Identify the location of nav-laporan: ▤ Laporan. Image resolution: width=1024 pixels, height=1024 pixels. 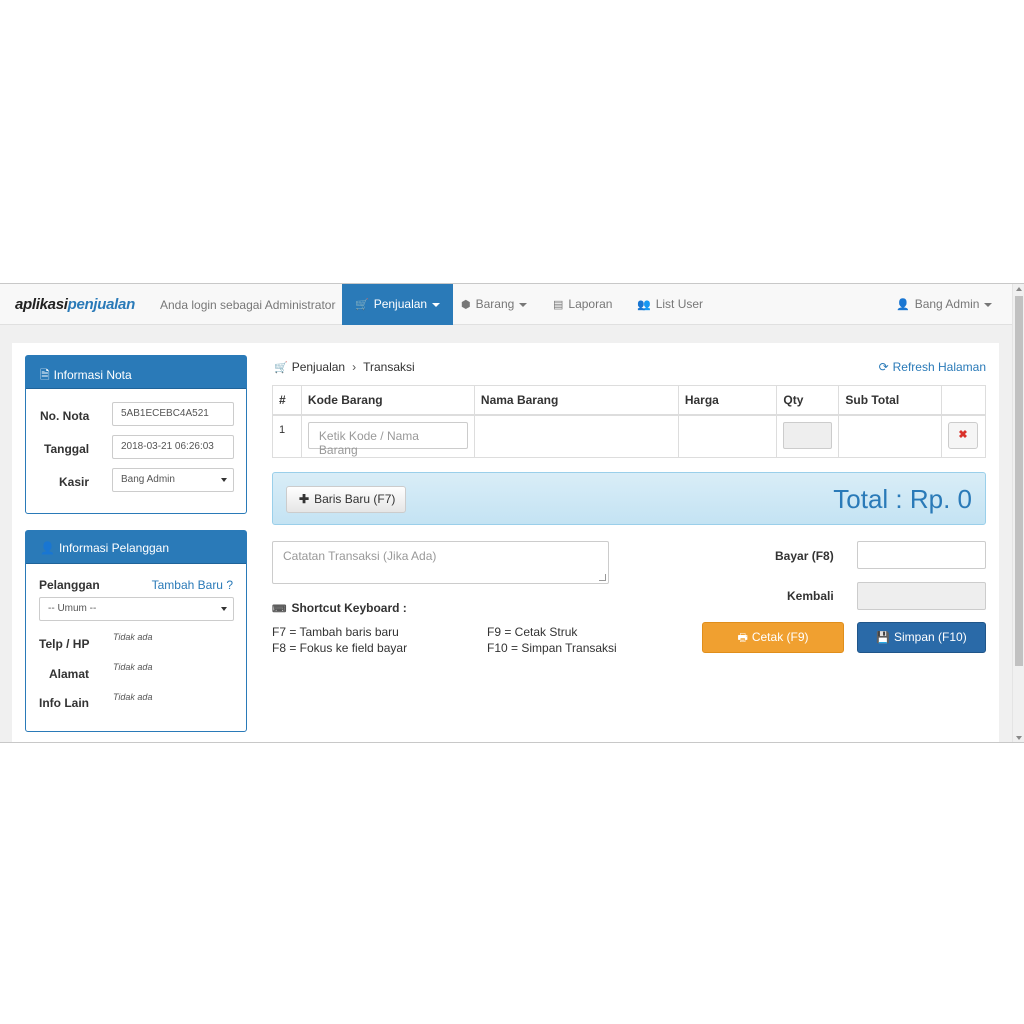
(582, 304).